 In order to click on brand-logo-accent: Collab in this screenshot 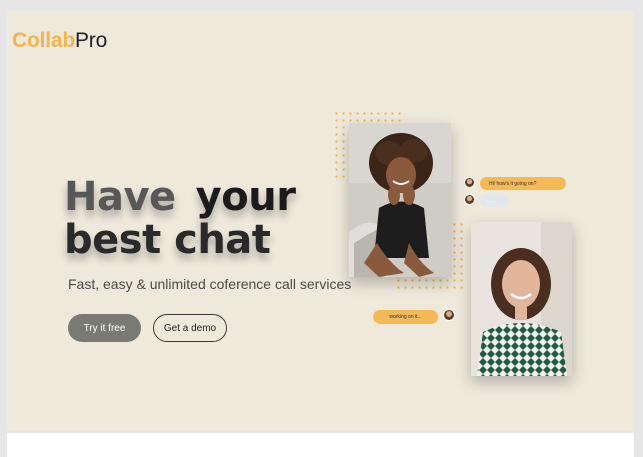, I will do `click(43, 40)`.